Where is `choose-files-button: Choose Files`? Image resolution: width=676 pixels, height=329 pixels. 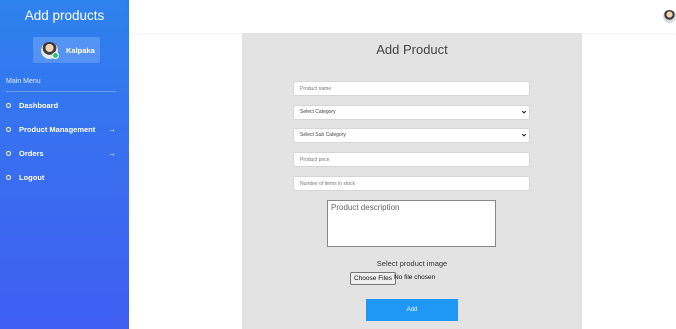
choose-files-button: Choose Files is located at coordinates (373, 278).